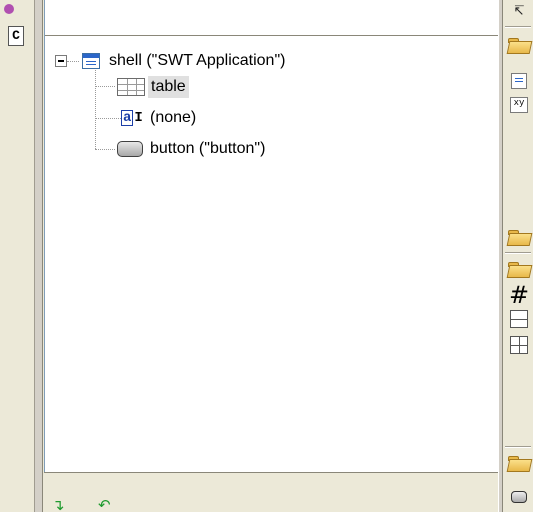  I want to click on palette-item-text, so click(519, 81).